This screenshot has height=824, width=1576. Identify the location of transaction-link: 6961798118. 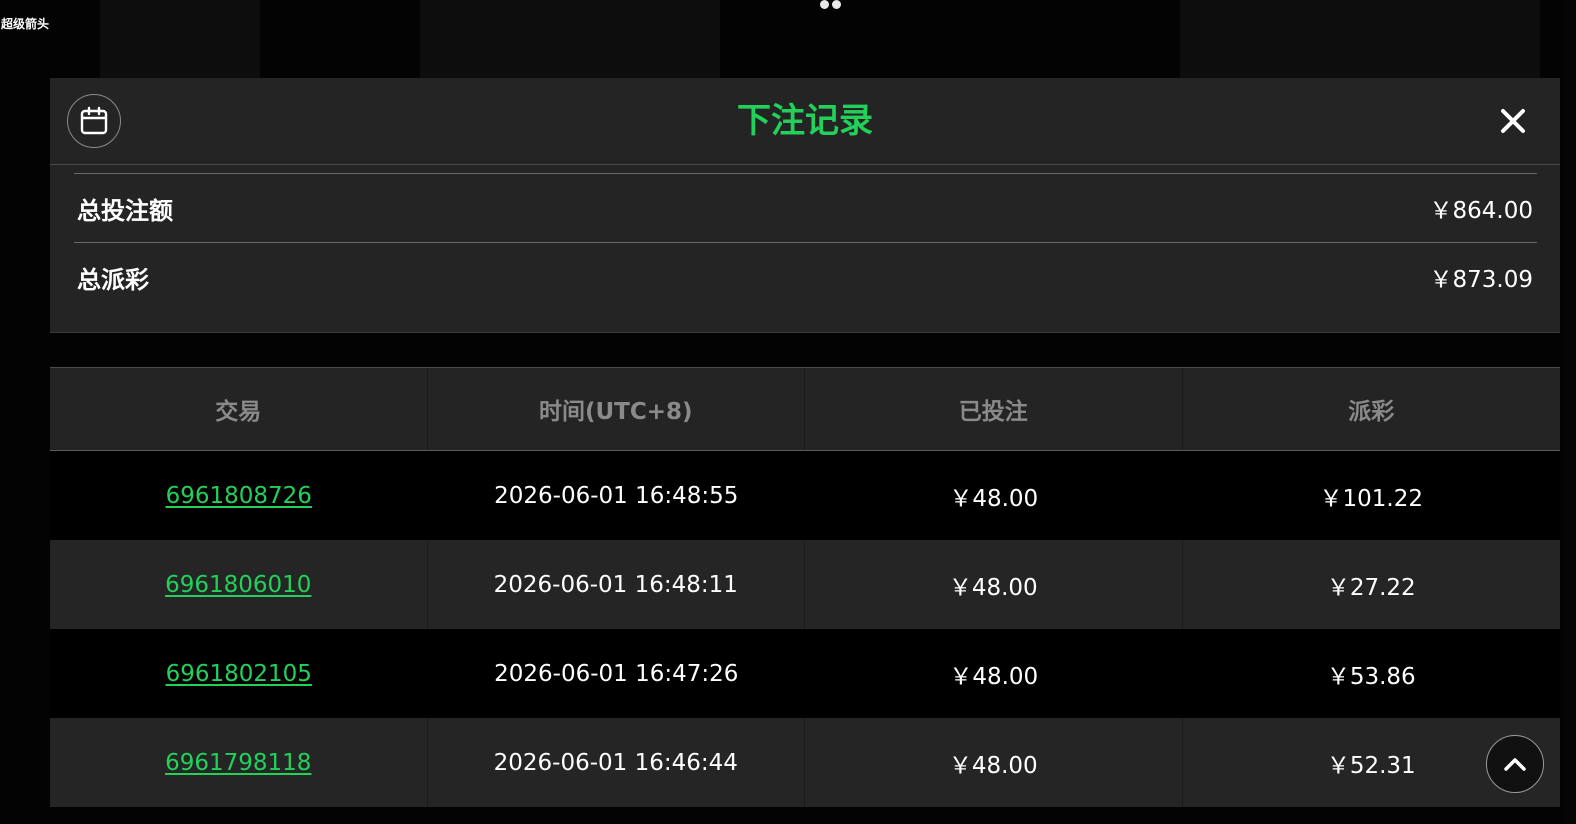
(238, 763).